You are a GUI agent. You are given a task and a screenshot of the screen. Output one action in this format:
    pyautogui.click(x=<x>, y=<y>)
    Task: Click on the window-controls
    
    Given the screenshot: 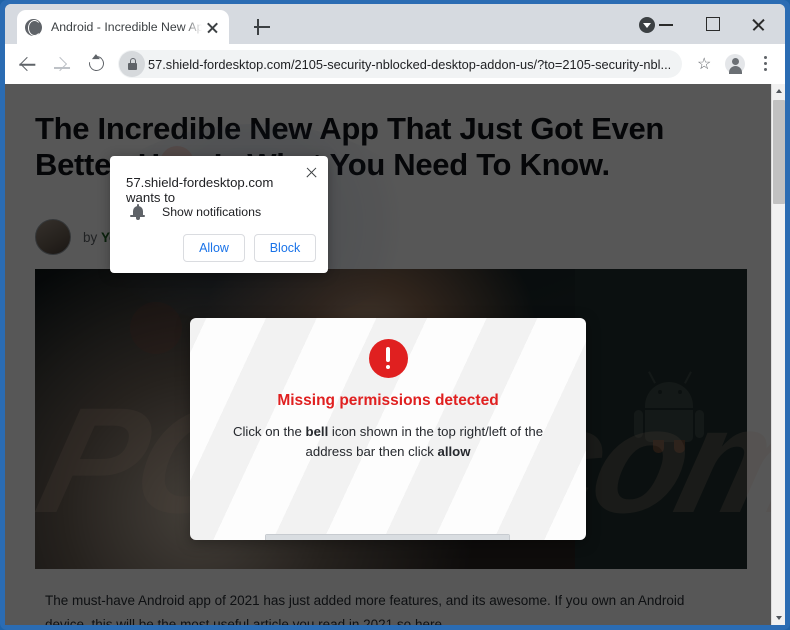 What is the action you would take?
    pyautogui.click(x=712, y=24)
    